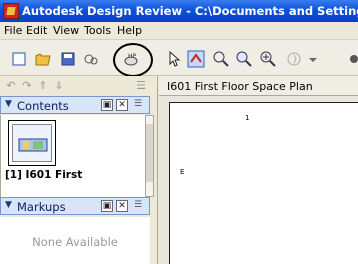  I want to click on open-icon, so click(43, 59).